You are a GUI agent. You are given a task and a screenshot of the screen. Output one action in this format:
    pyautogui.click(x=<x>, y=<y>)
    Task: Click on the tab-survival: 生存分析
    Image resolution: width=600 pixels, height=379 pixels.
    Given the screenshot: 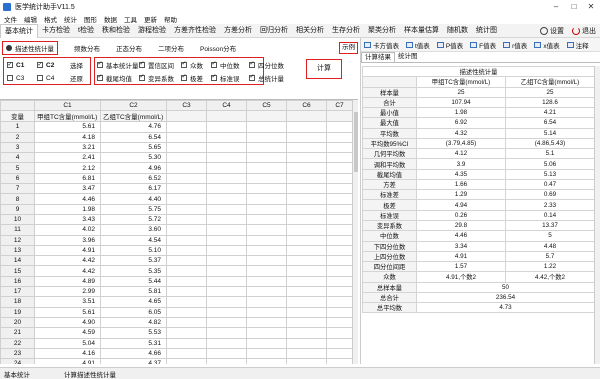 What is the action you would take?
    pyautogui.click(x=346, y=31)
    